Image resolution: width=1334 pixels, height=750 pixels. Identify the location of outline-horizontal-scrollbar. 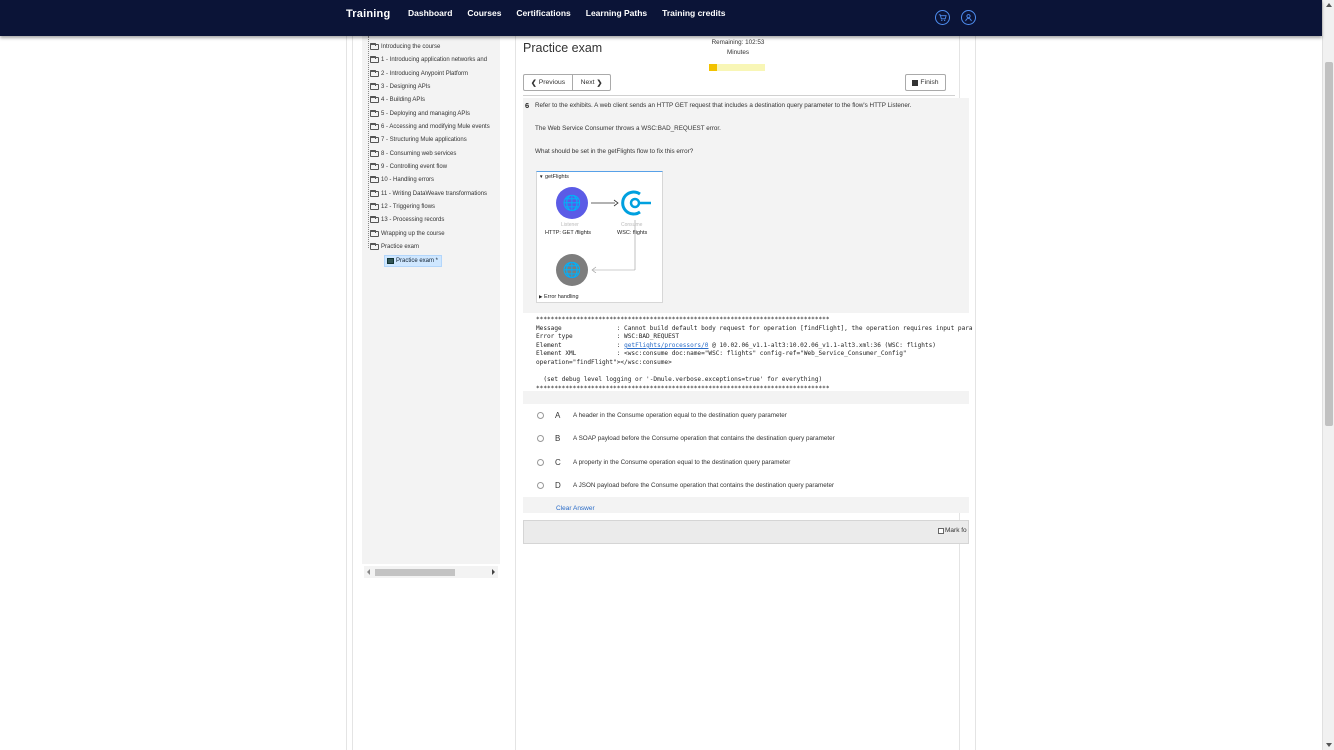
(431, 572).